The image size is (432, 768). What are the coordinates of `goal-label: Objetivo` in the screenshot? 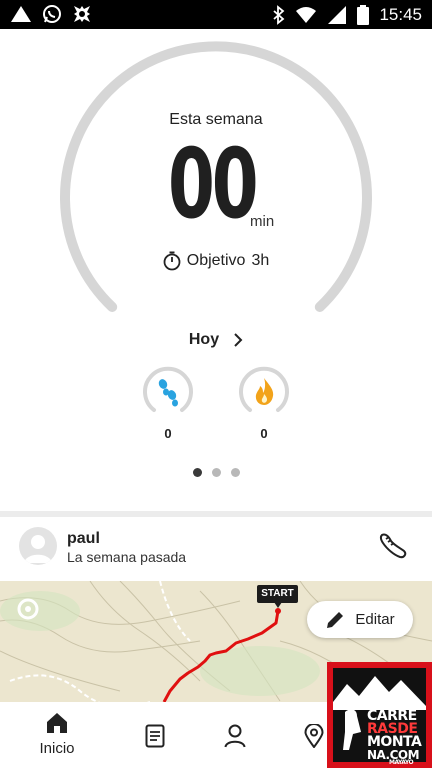 It's located at (216, 260).